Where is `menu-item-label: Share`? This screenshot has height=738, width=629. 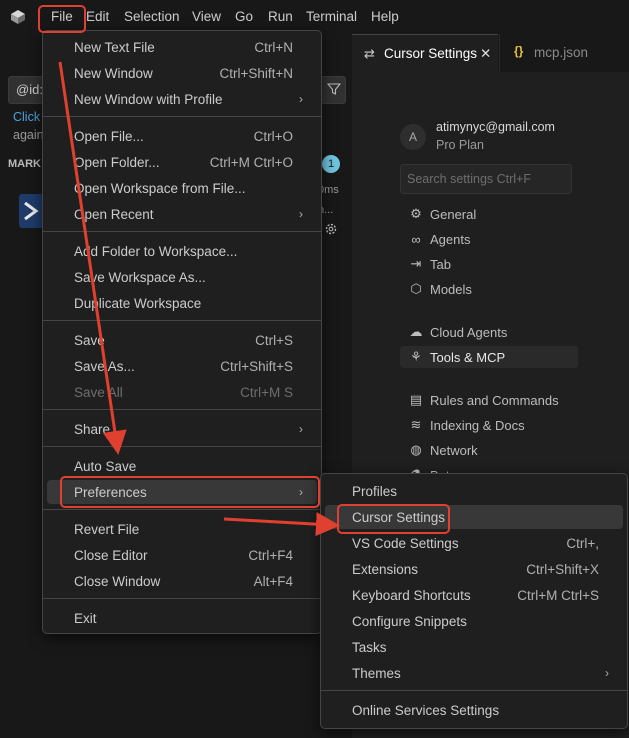 menu-item-label: Share is located at coordinates (92, 429).